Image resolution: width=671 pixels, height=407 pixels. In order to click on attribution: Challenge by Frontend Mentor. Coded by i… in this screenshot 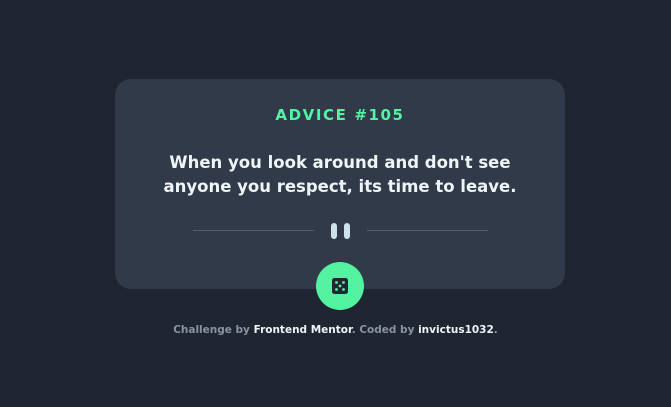, I will do `click(335, 330)`.